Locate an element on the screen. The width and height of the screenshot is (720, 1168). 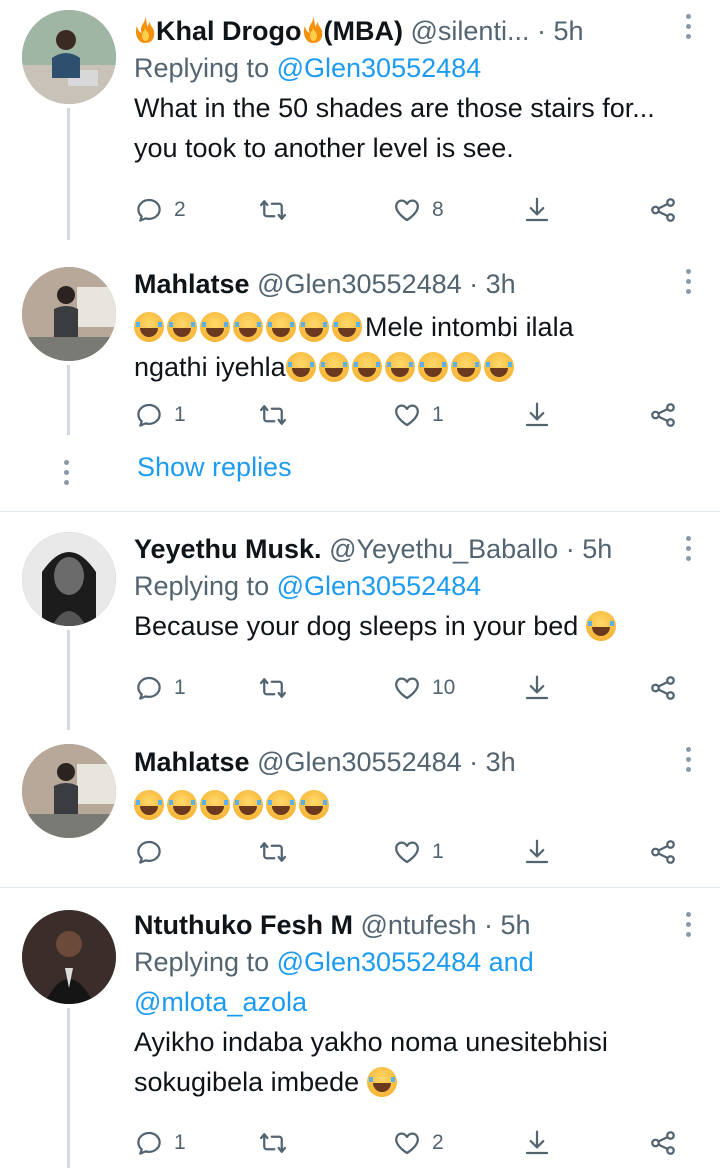
user-name: Ntuthuko Fesh M is located at coordinates (243, 925).